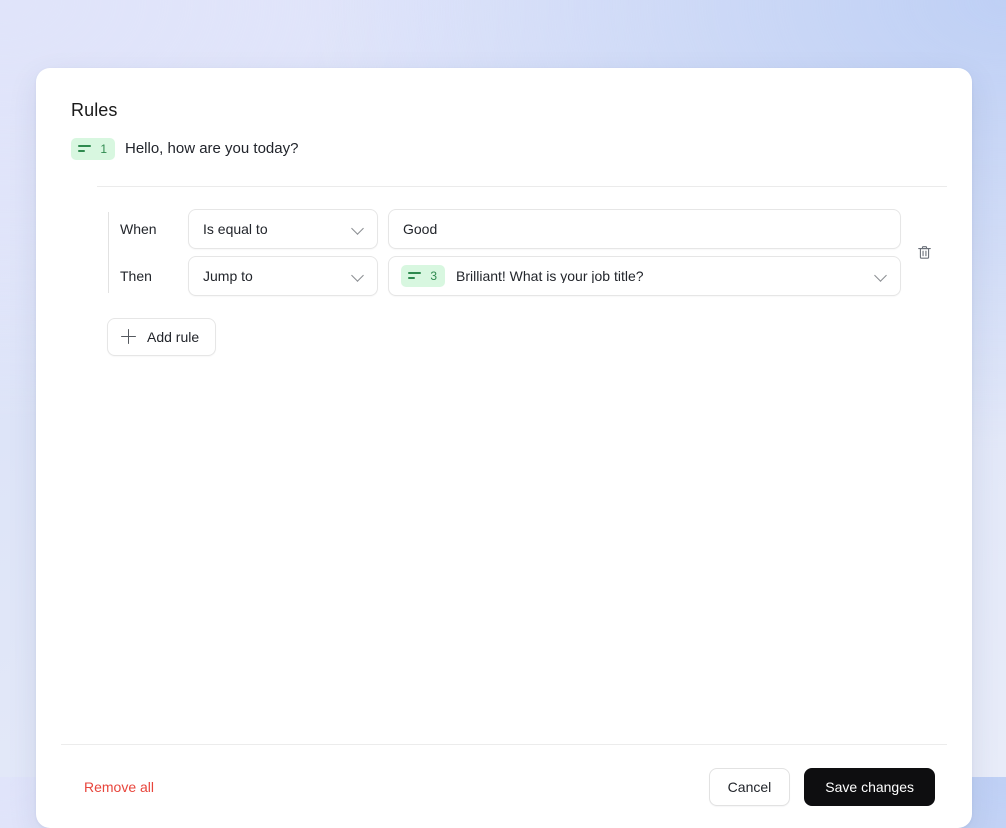 The image size is (1006, 828). I want to click on action-select-value: Jump to, so click(228, 275).